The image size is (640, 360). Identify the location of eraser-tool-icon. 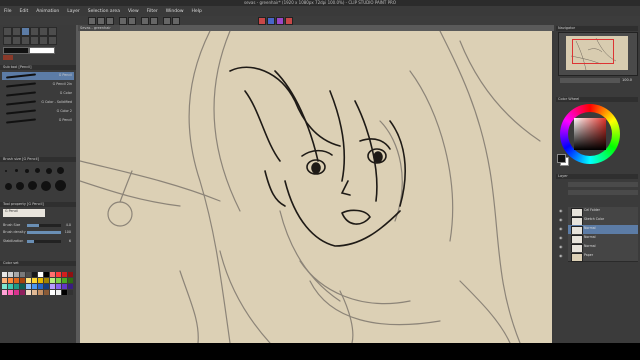
(43, 31).